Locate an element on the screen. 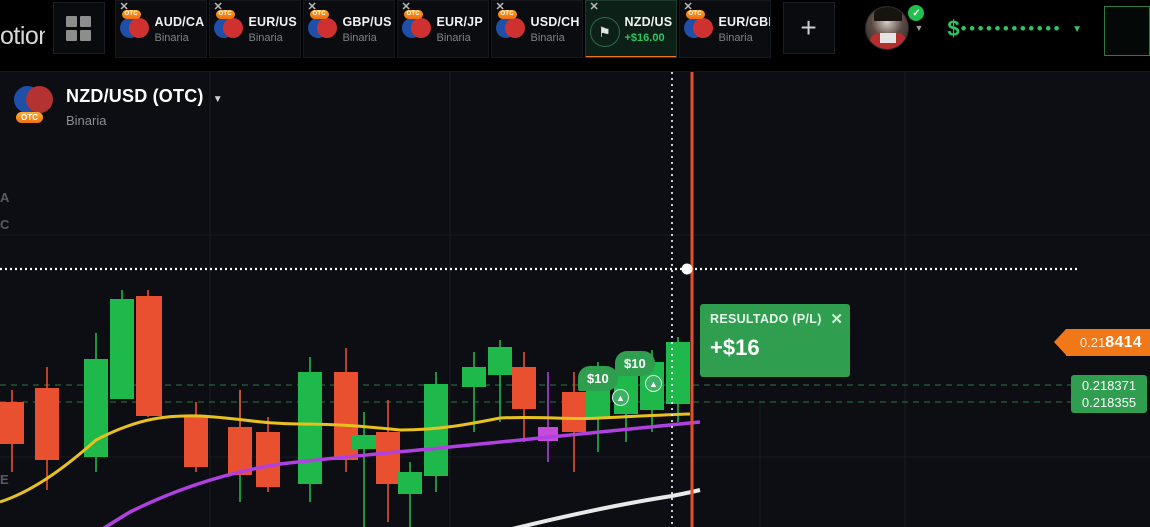 This screenshot has width=1150, height=527. tab-label: EUR/US is located at coordinates (272, 21).